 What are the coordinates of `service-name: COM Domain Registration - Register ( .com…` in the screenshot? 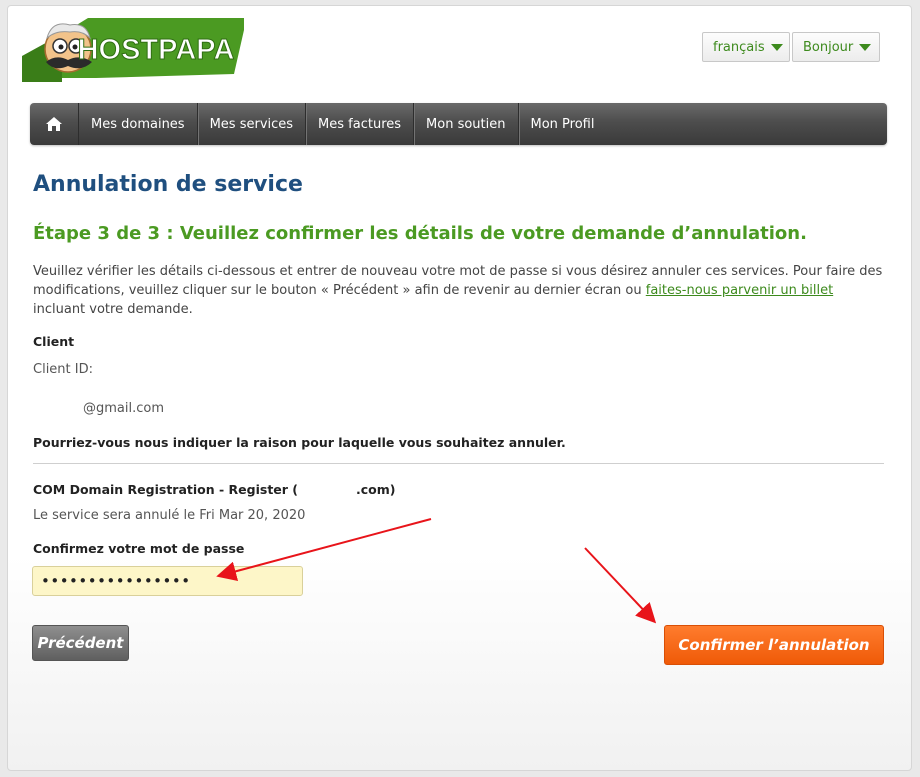 It's located at (214, 489).